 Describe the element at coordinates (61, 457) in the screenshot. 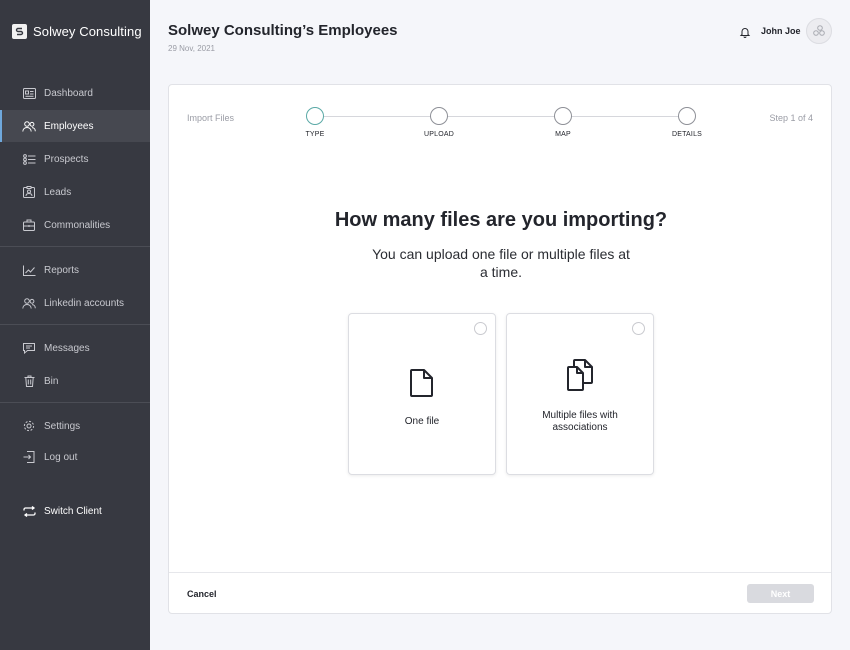

I see `sidebar-item-label: Log out` at that location.